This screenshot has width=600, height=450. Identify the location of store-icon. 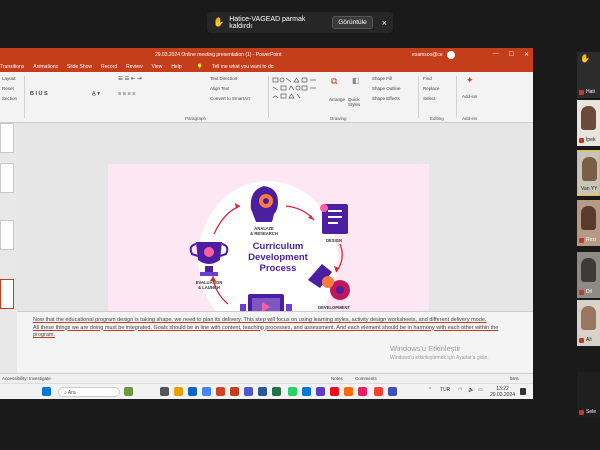
(306, 391).